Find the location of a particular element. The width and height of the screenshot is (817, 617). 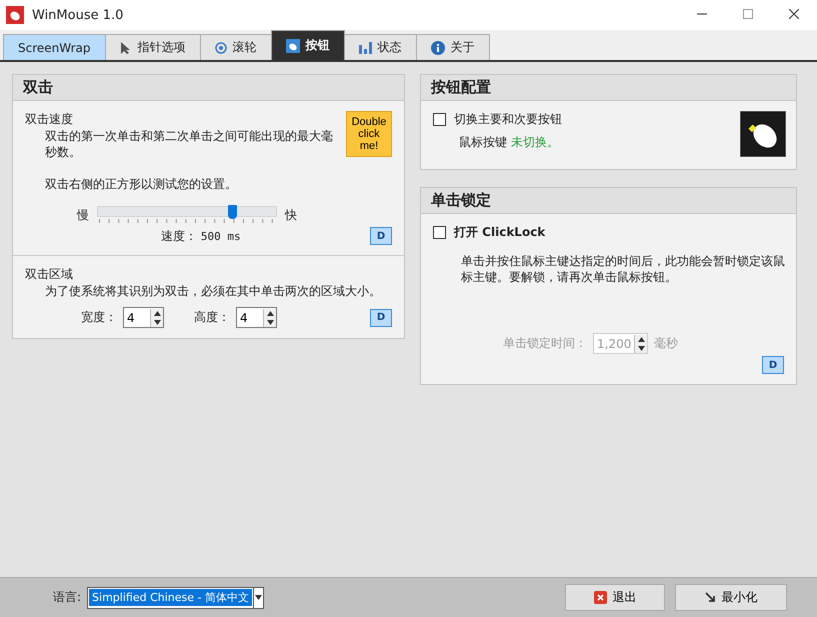

height-label: 高度： is located at coordinates (212, 317).